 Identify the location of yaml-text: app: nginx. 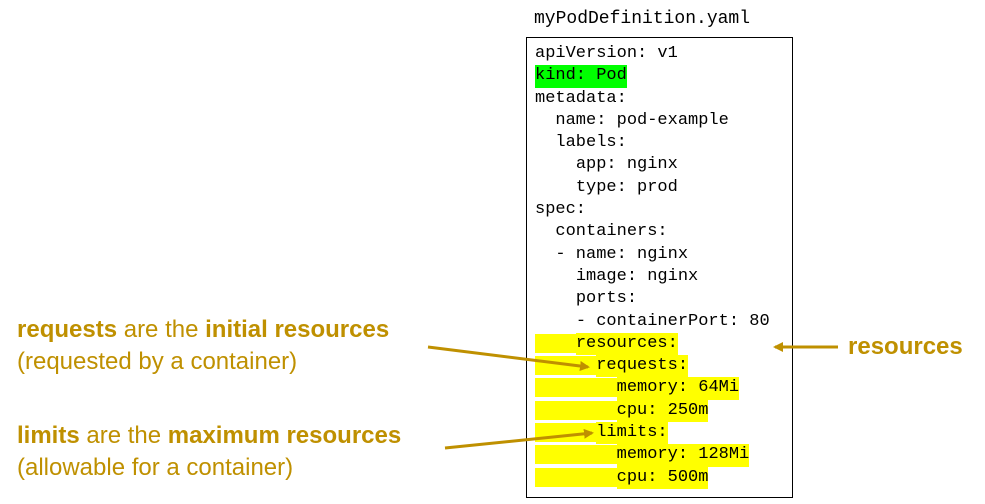
(626, 165).